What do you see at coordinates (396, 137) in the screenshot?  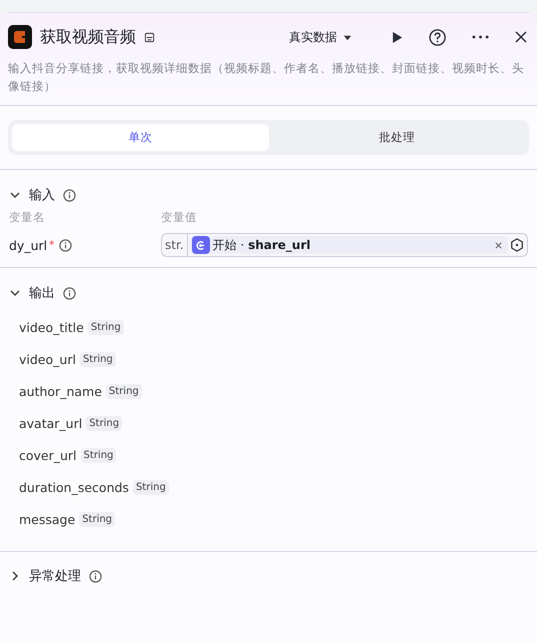 I see `tab: 批处理` at bounding box center [396, 137].